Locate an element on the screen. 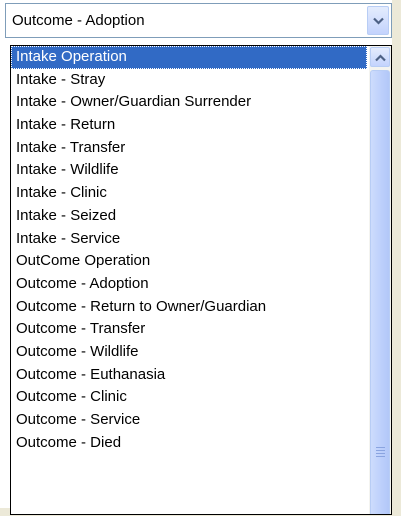  dropdown-option: Intake - Stray is located at coordinates (189, 80).